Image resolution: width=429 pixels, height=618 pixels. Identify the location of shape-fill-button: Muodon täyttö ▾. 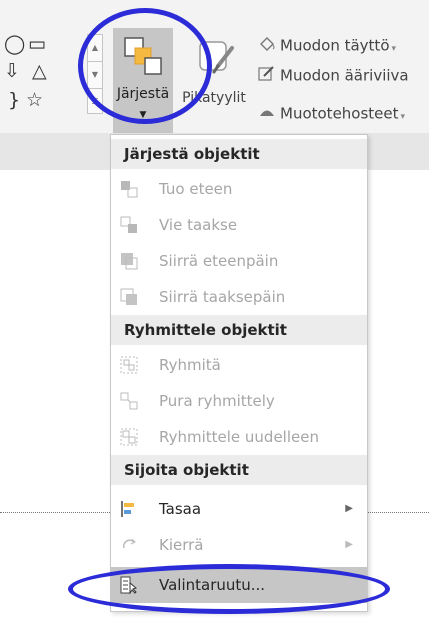
(327, 47).